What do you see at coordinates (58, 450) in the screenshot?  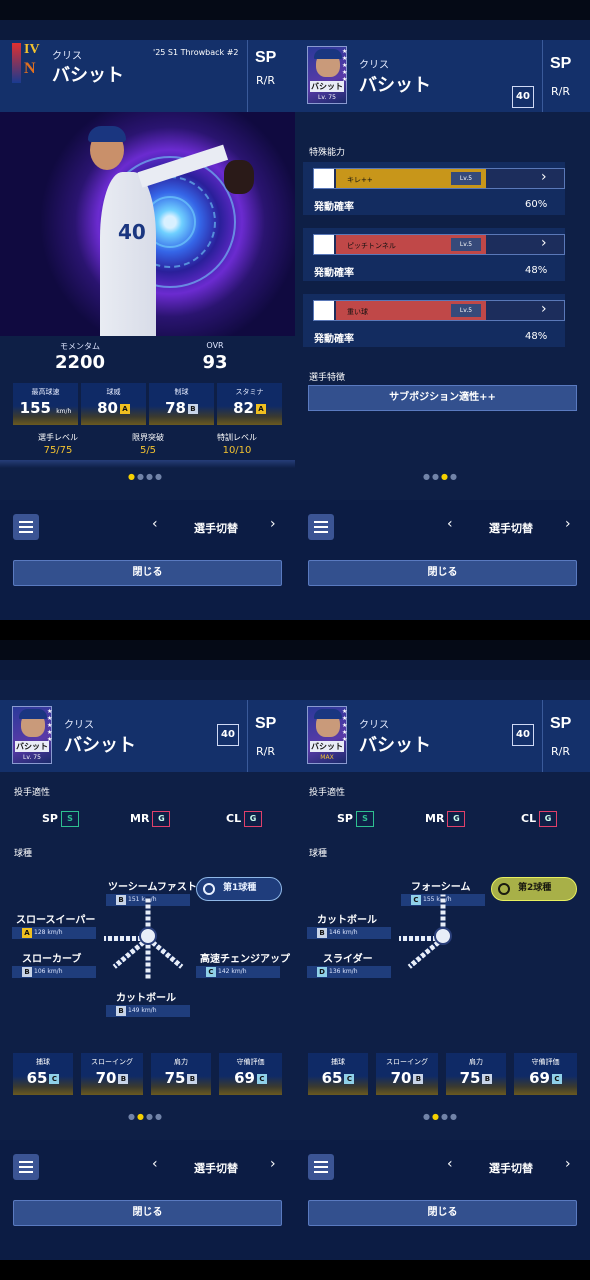 I see `player-level-value: 75/75` at bounding box center [58, 450].